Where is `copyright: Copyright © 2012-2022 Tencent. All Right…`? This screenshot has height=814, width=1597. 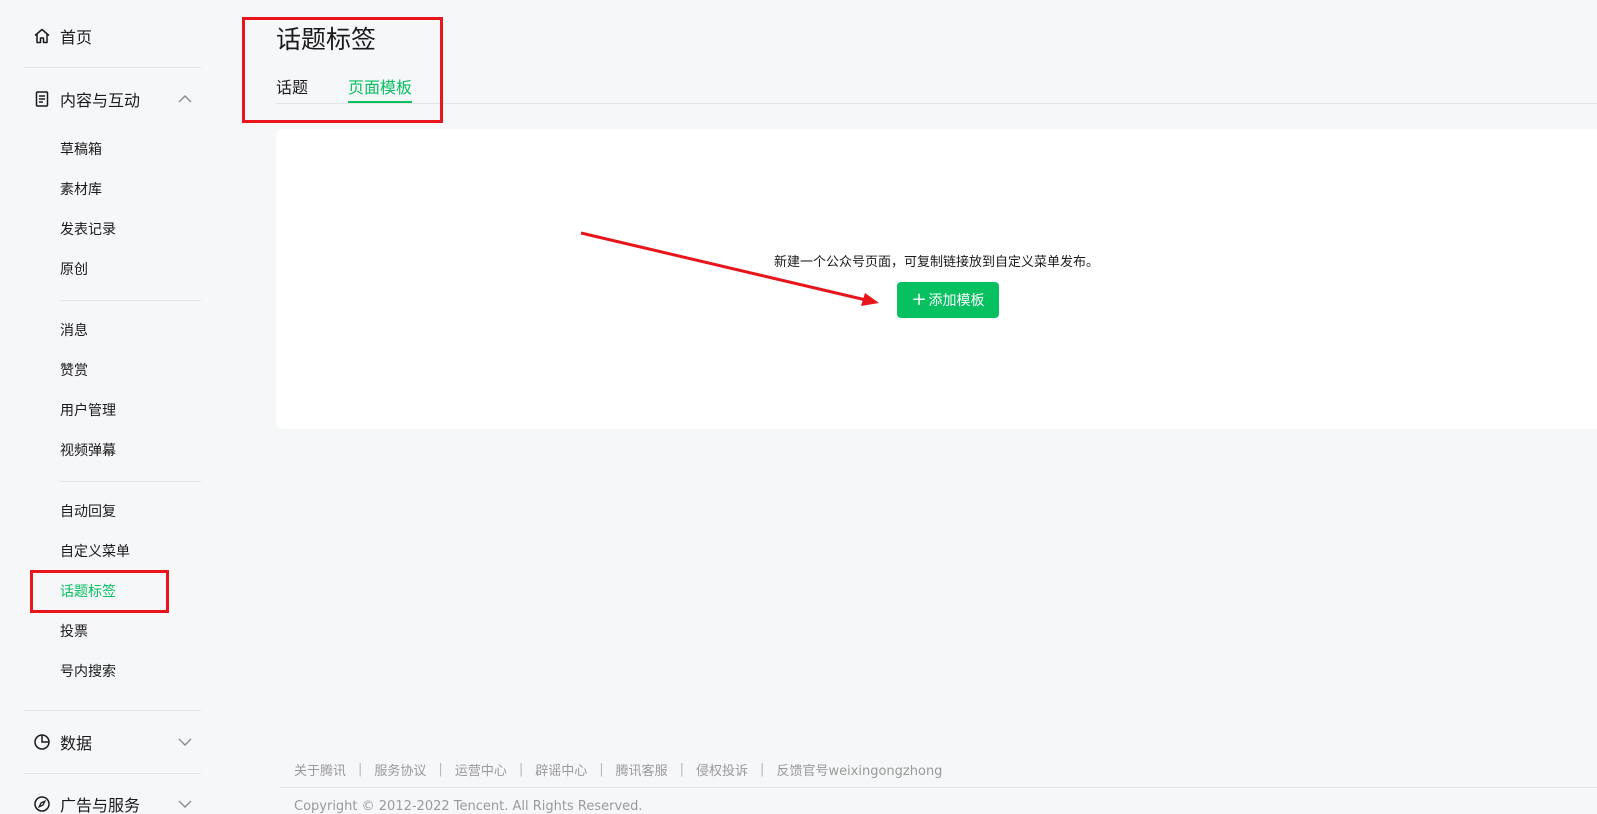
copyright: Copyright © 2012-2022 Tencent. All Right… is located at coordinates (468, 806).